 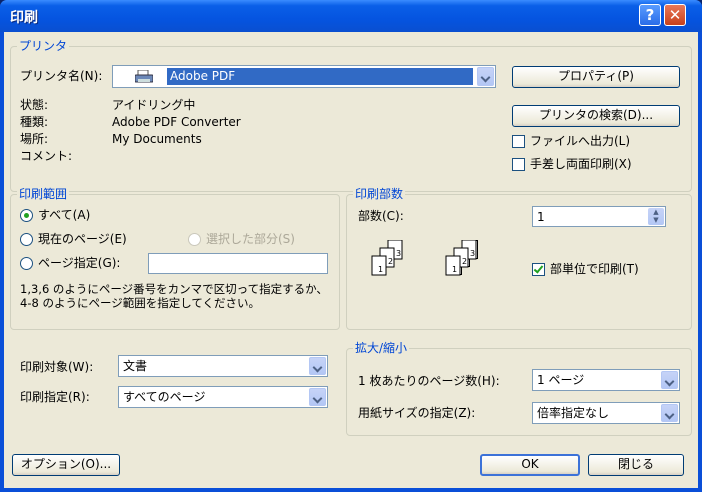 I want to click on comment-label: コメント:, so click(x=46, y=156).